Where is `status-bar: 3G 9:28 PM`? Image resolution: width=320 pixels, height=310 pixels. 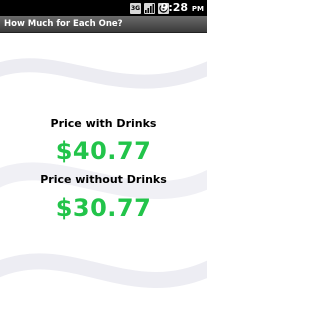
status-bar: 3G 9:28 PM is located at coordinates (103, 8).